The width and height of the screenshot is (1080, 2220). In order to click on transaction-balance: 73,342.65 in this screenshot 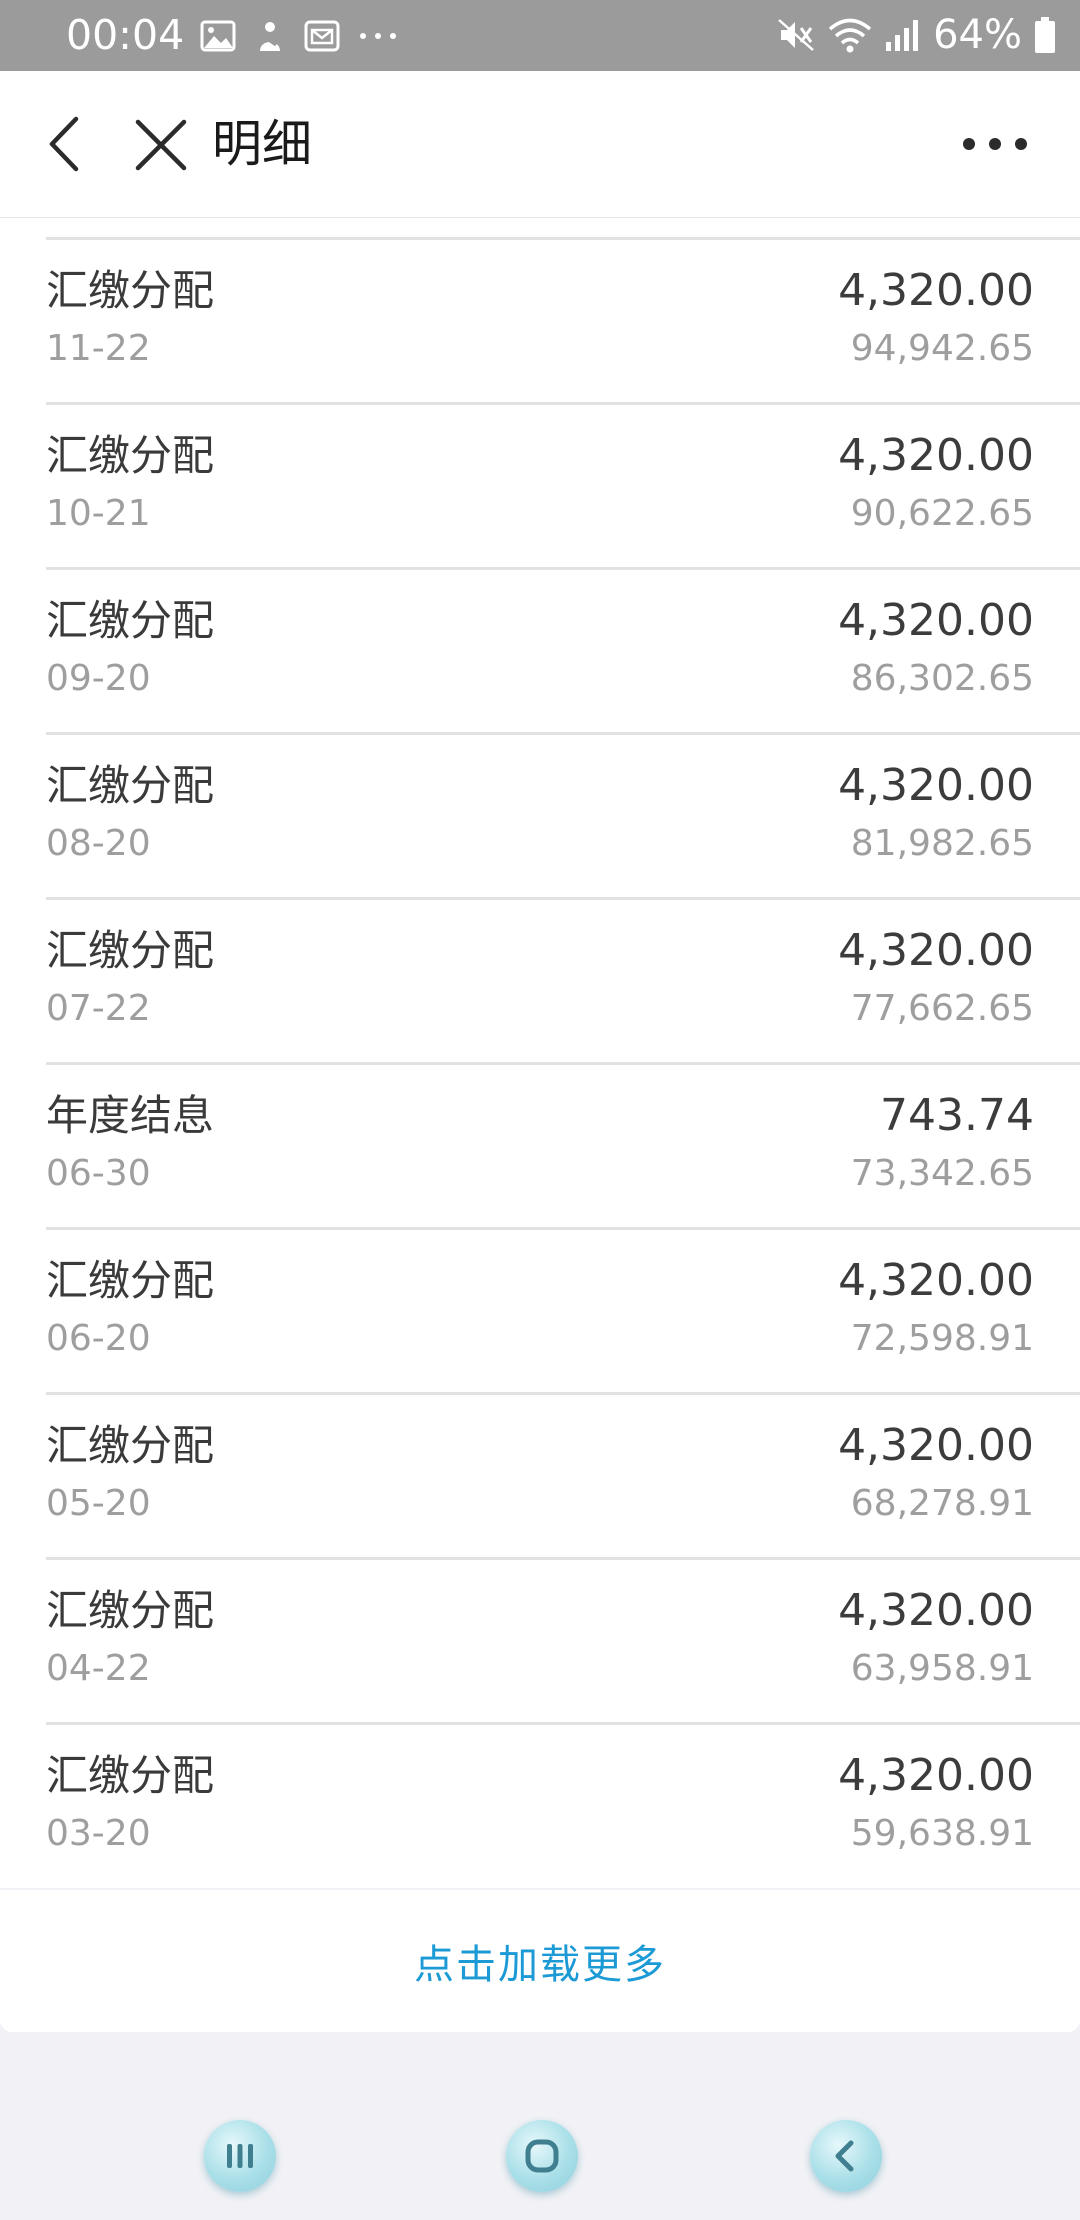, I will do `click(942, 1173)`.